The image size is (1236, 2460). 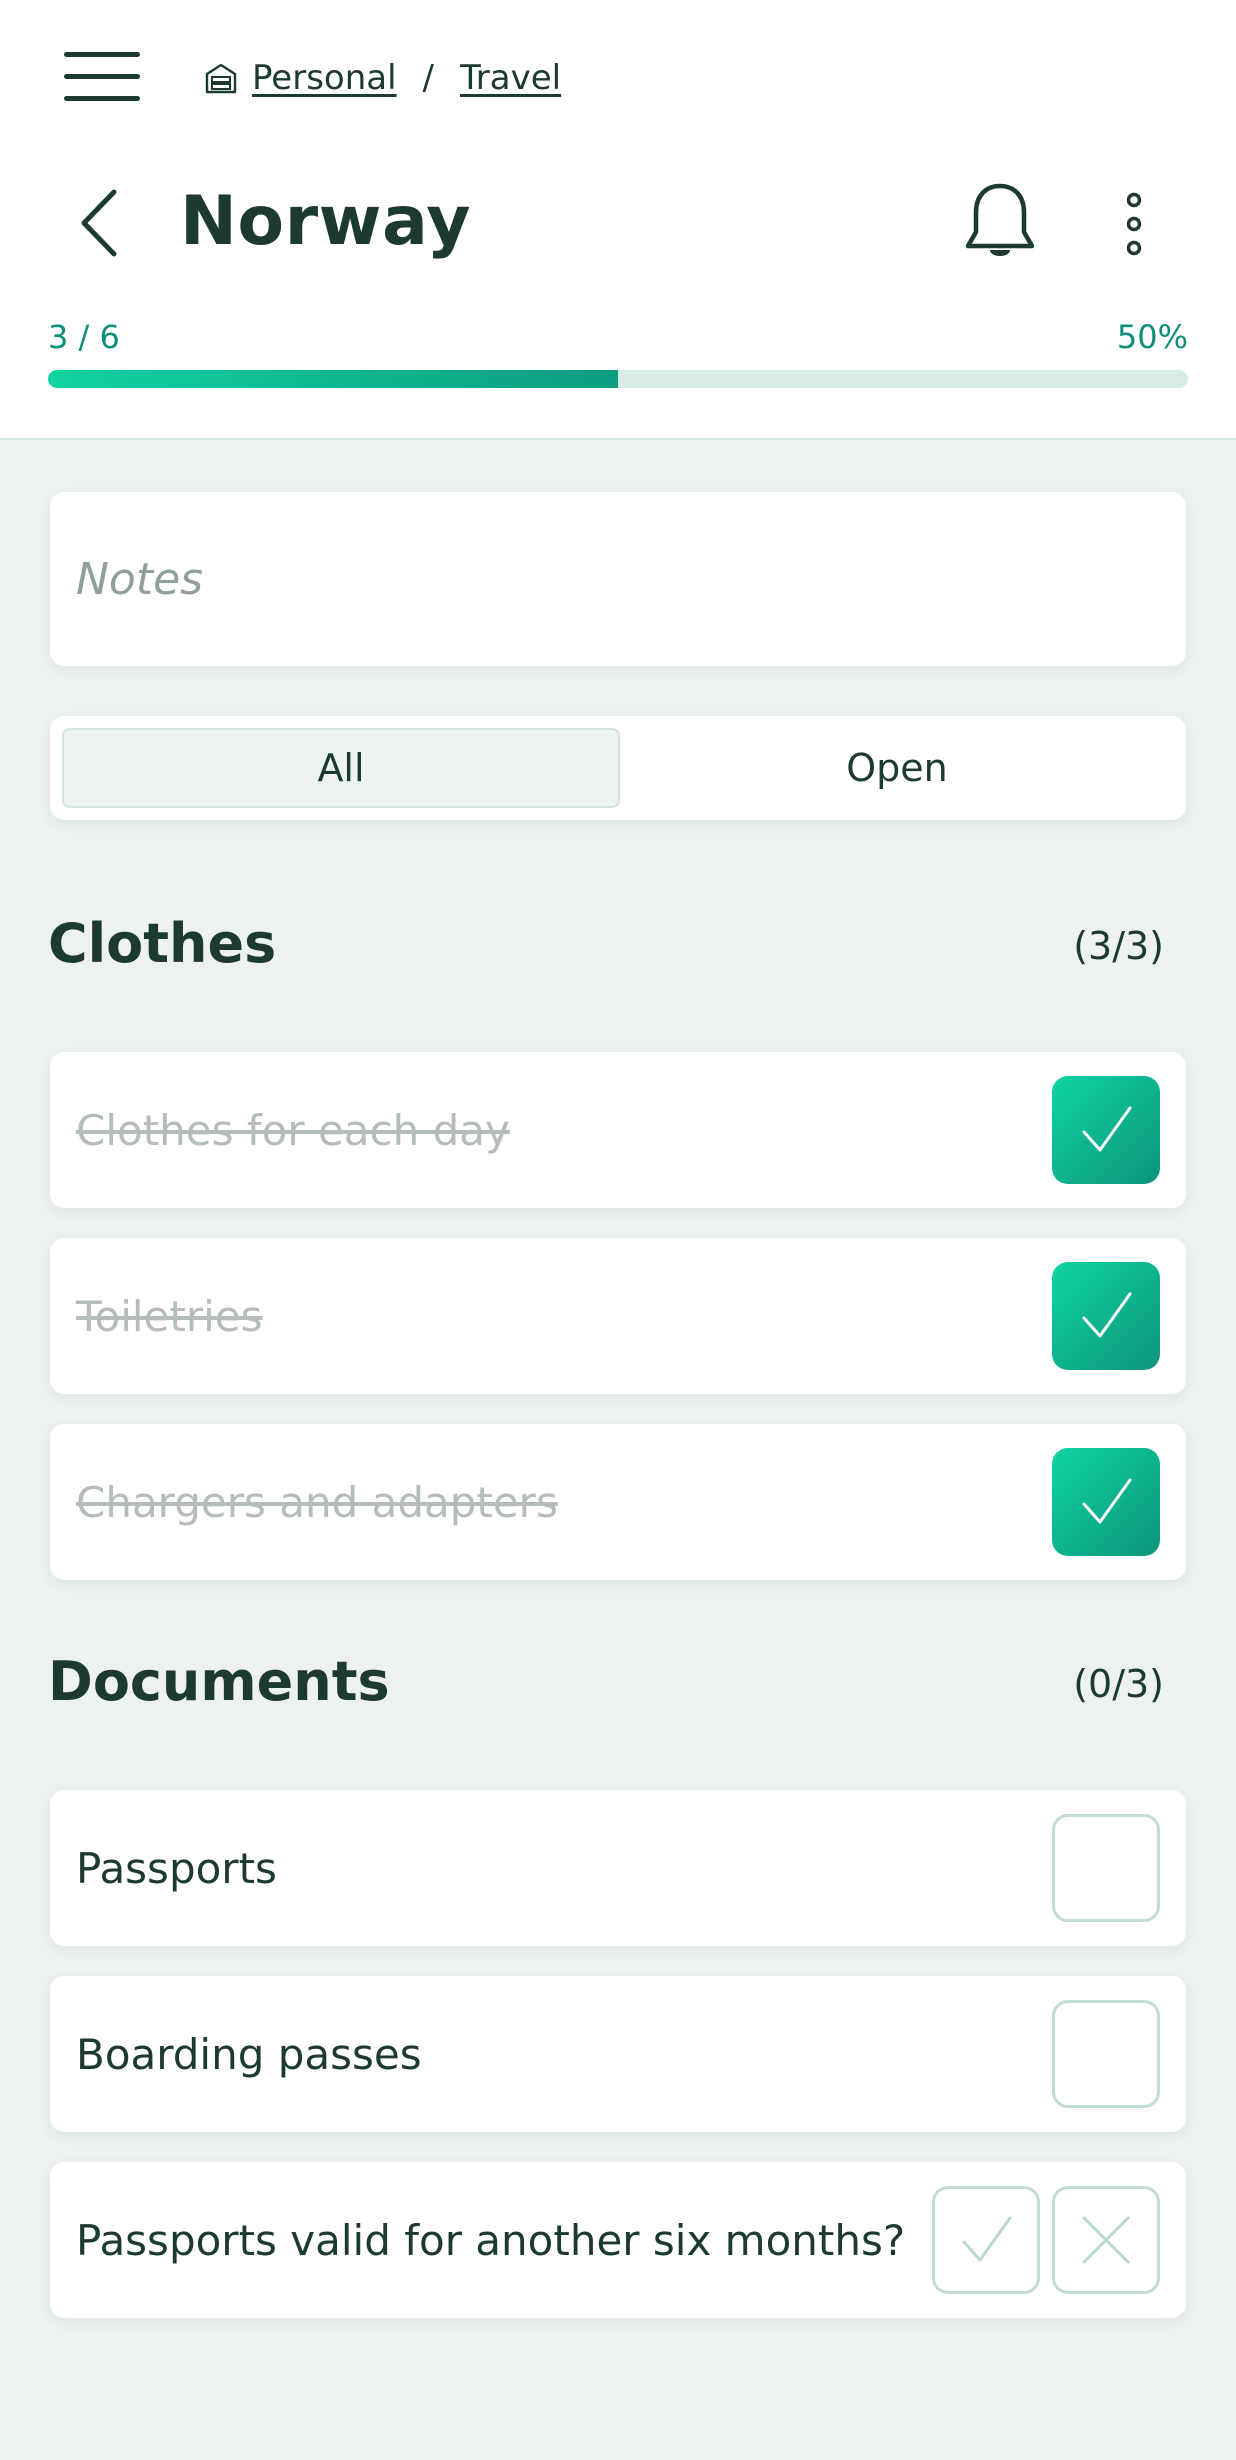 I want to click on breadcrumb-travel: Travel, so click(x=510, y=78).